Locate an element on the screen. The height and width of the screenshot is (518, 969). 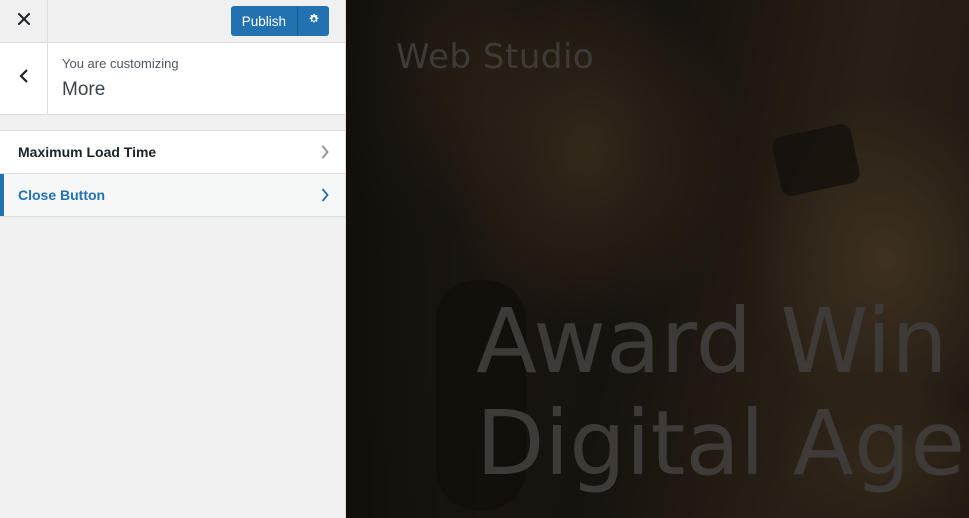
hero-line-2: Digital Age is located at coordinates (721, 443).